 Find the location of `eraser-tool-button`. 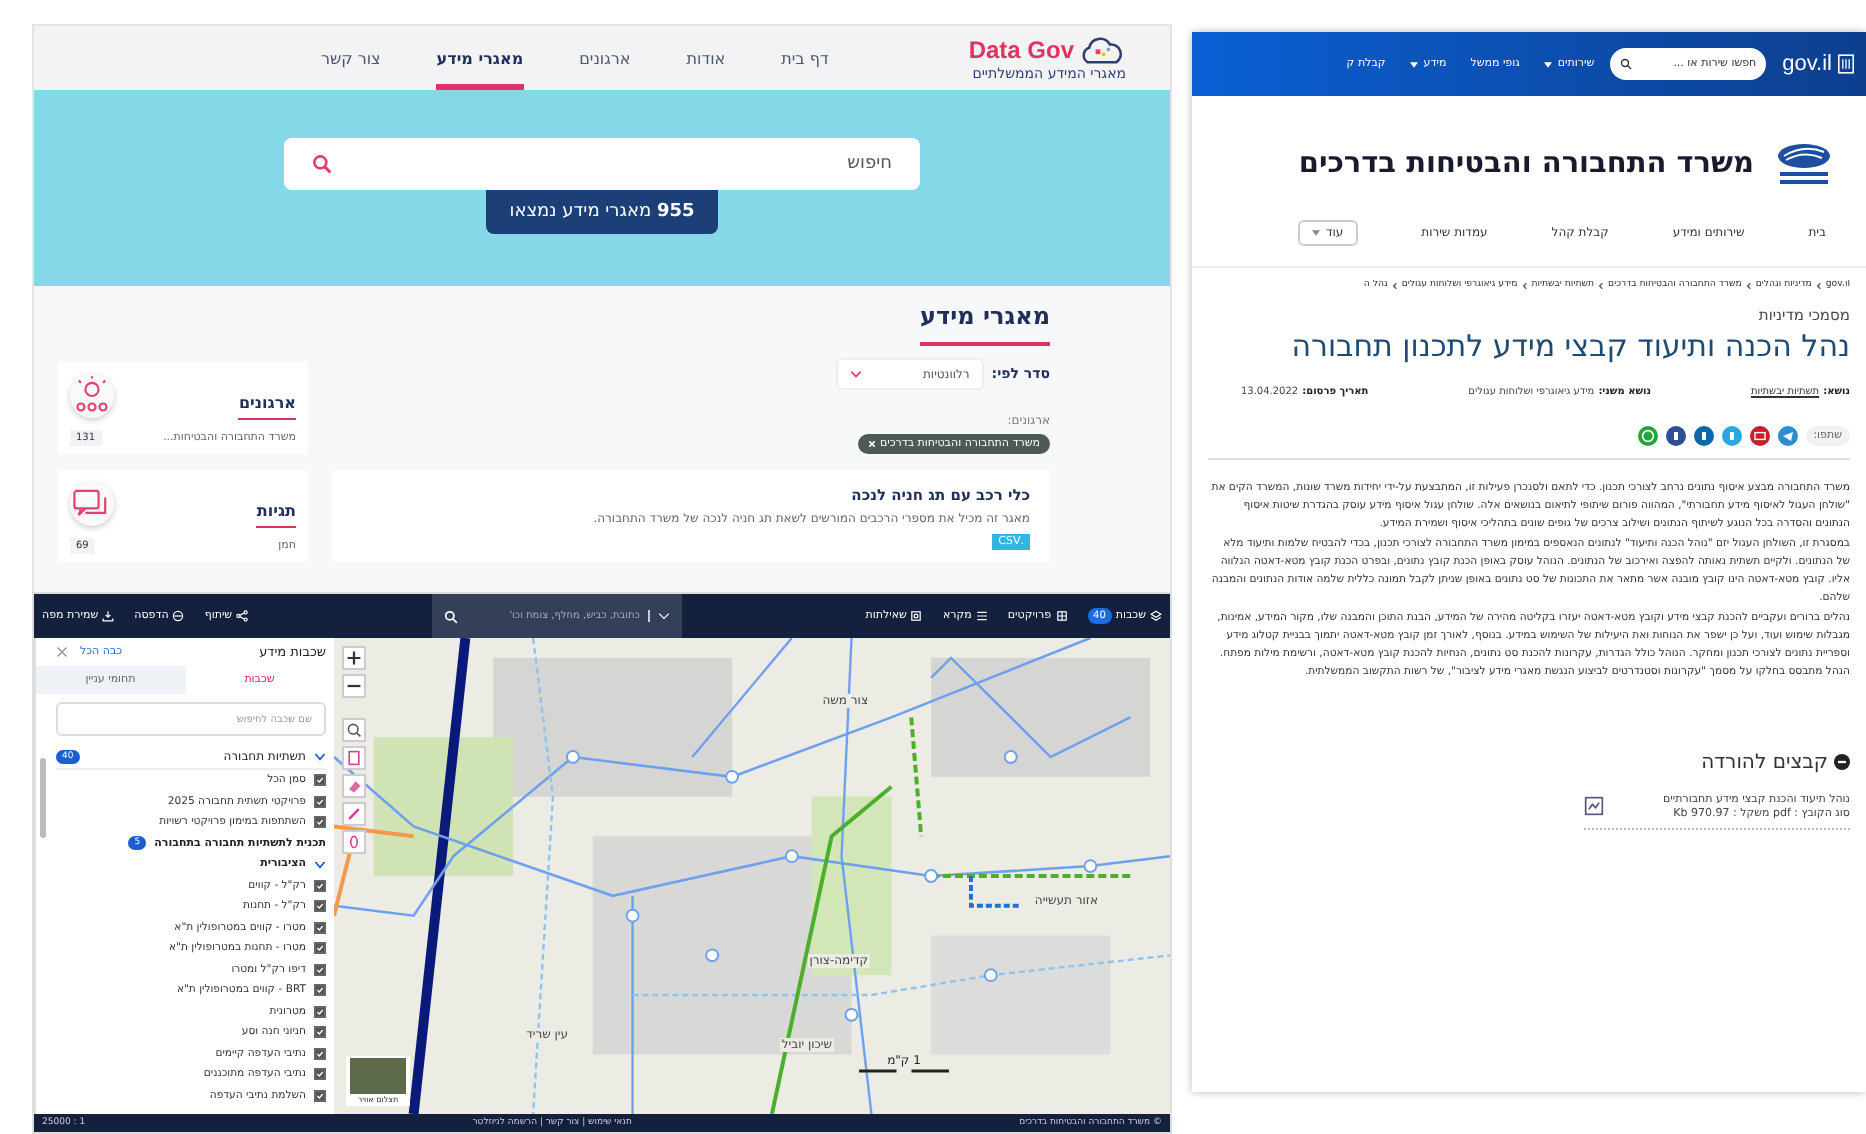

eraser-tool-button is located at coordinates (354, 786).